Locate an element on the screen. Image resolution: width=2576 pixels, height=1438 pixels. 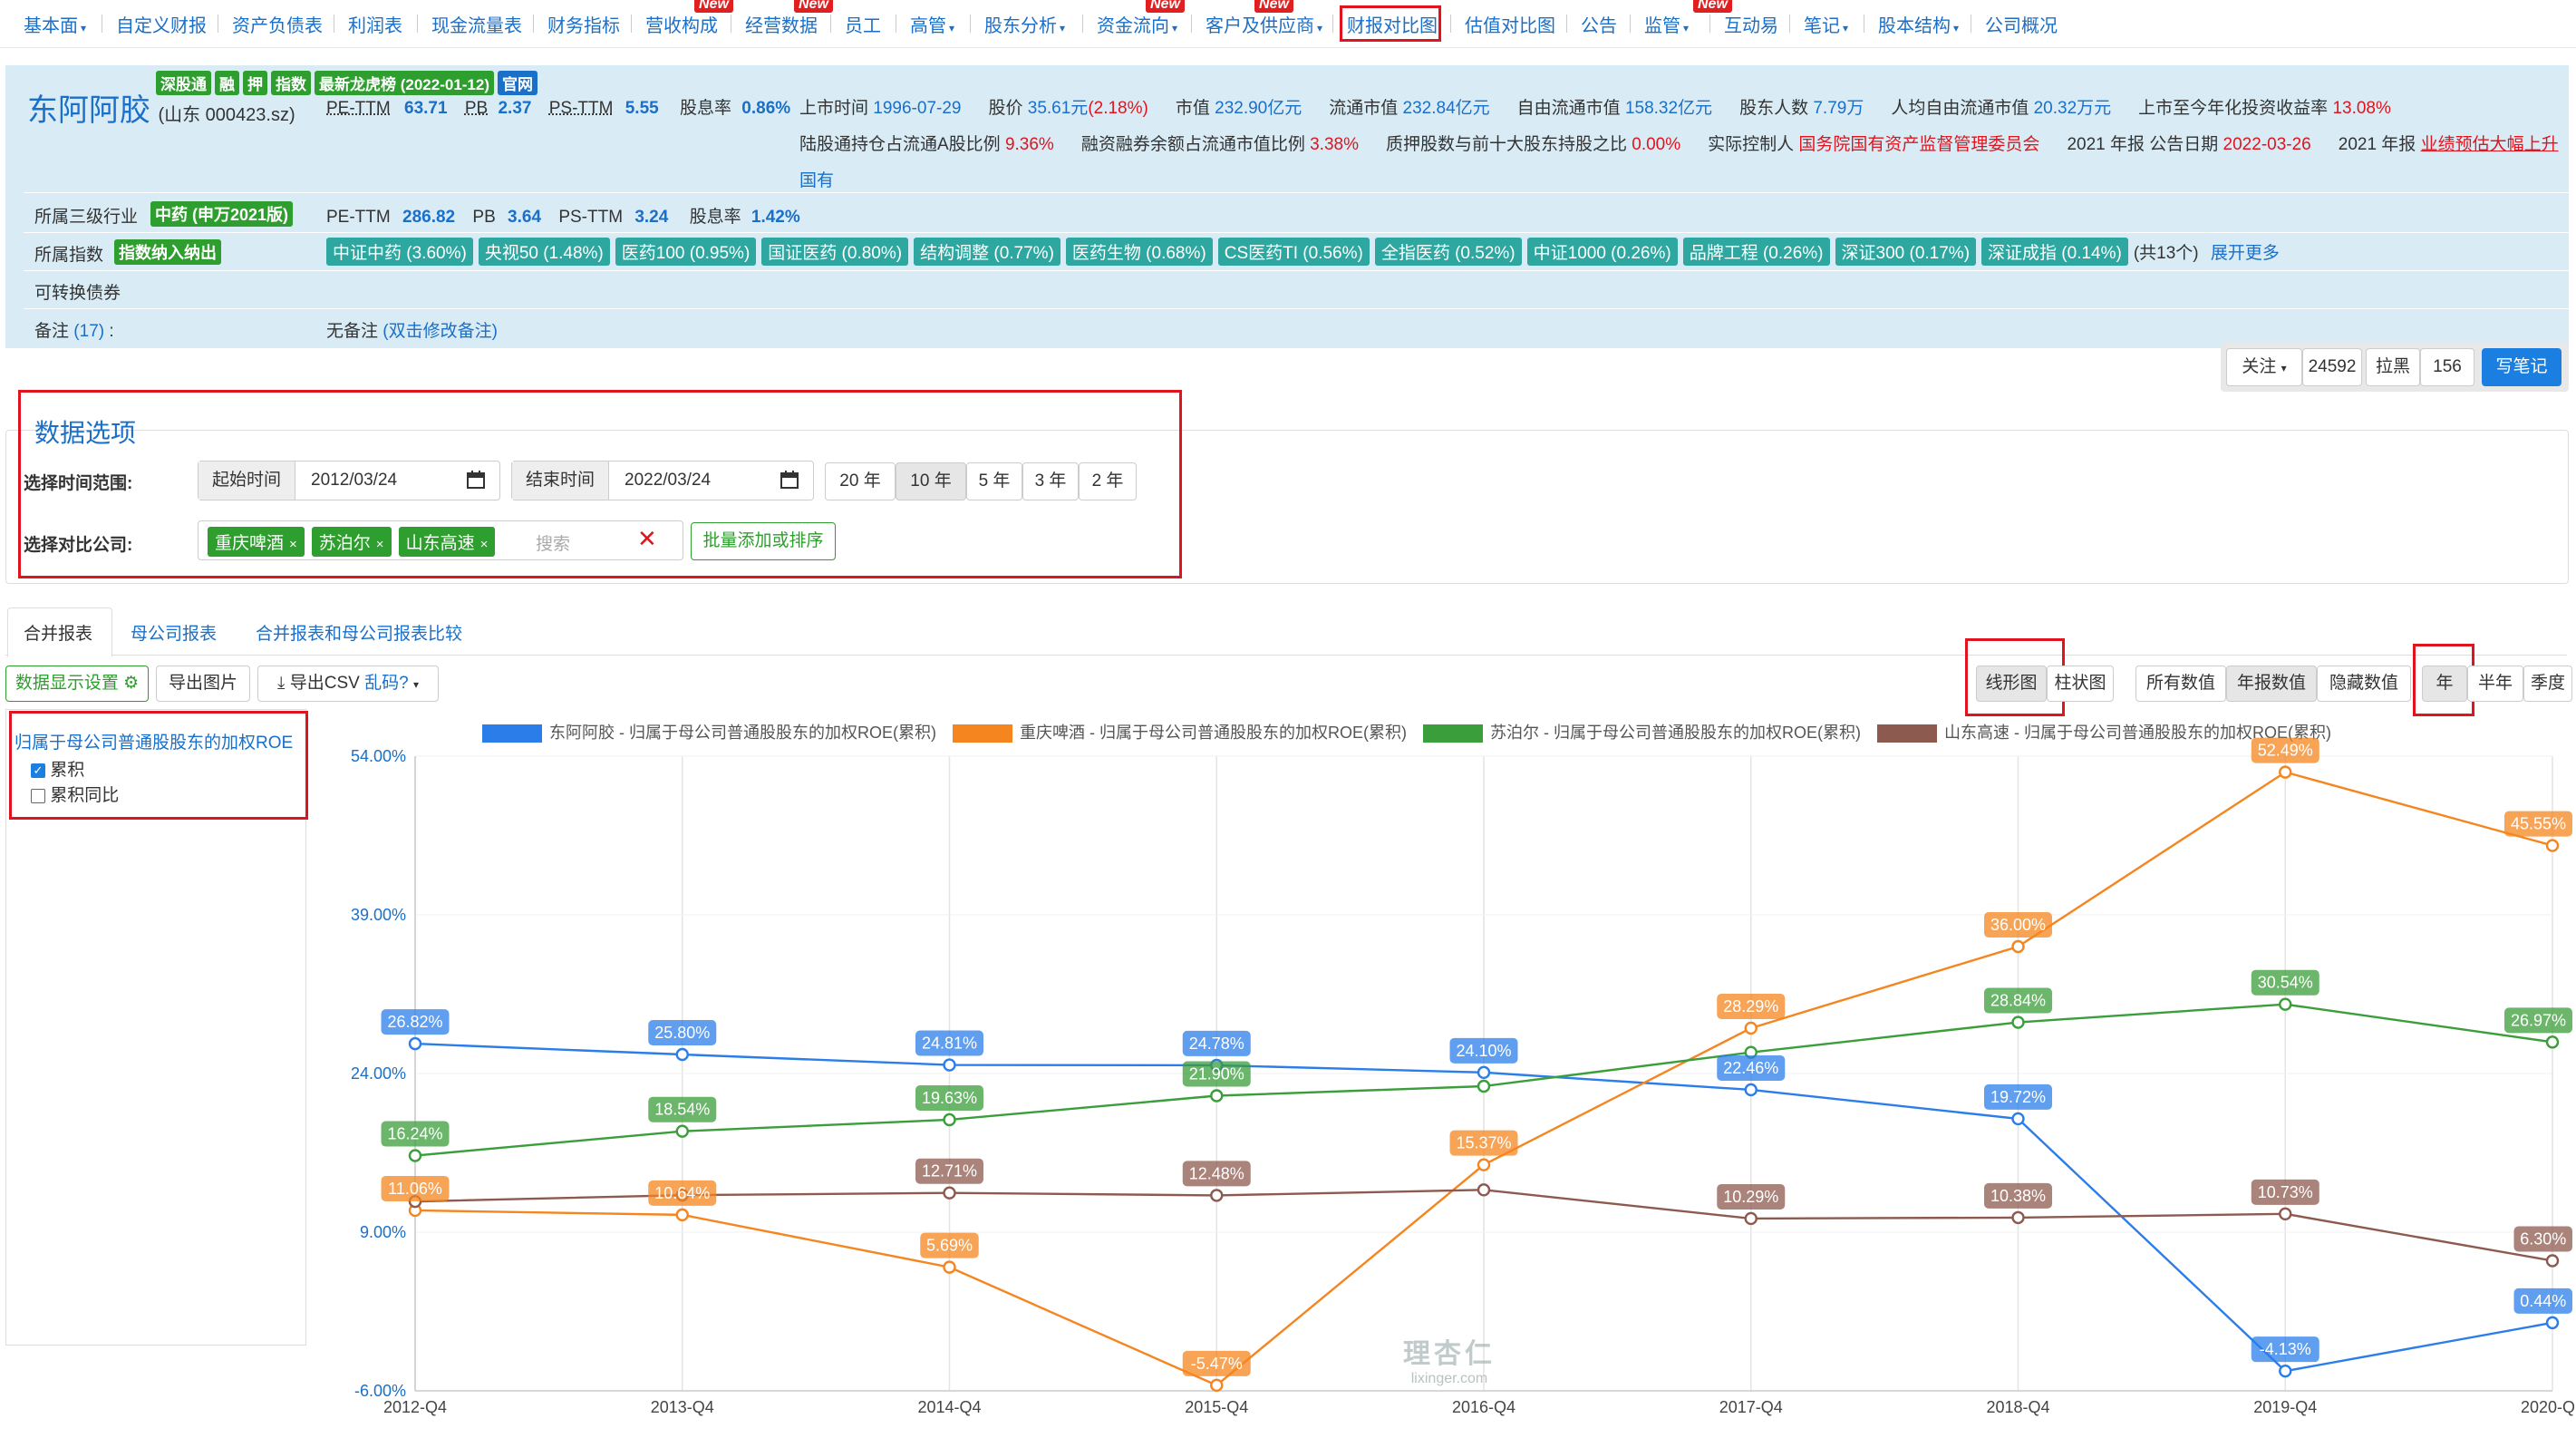
index-tag: 医药100 (0.95%) is located at coordinates (686, 252).